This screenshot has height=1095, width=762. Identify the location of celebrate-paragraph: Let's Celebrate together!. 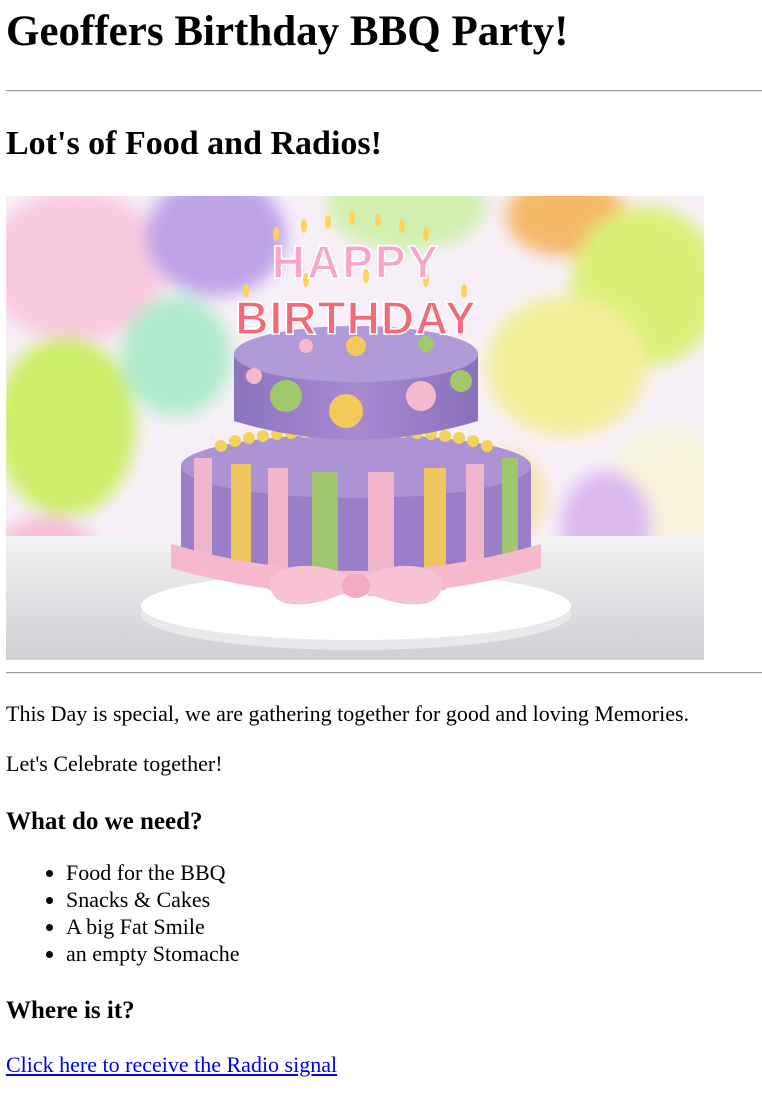
(114, 763).